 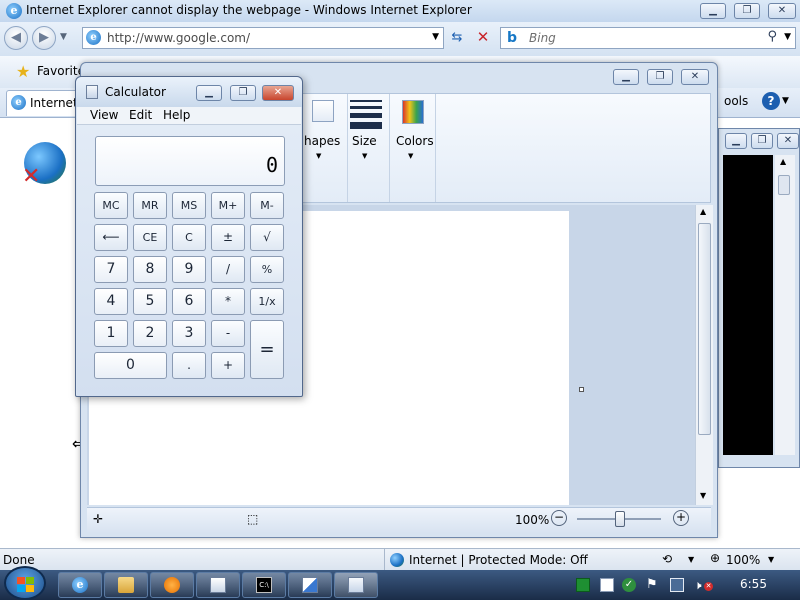 What do you see at coordinates (762, 141) in the screenshot?
I see `console-maximize-button: ❐` at bounding box center [762, 141].